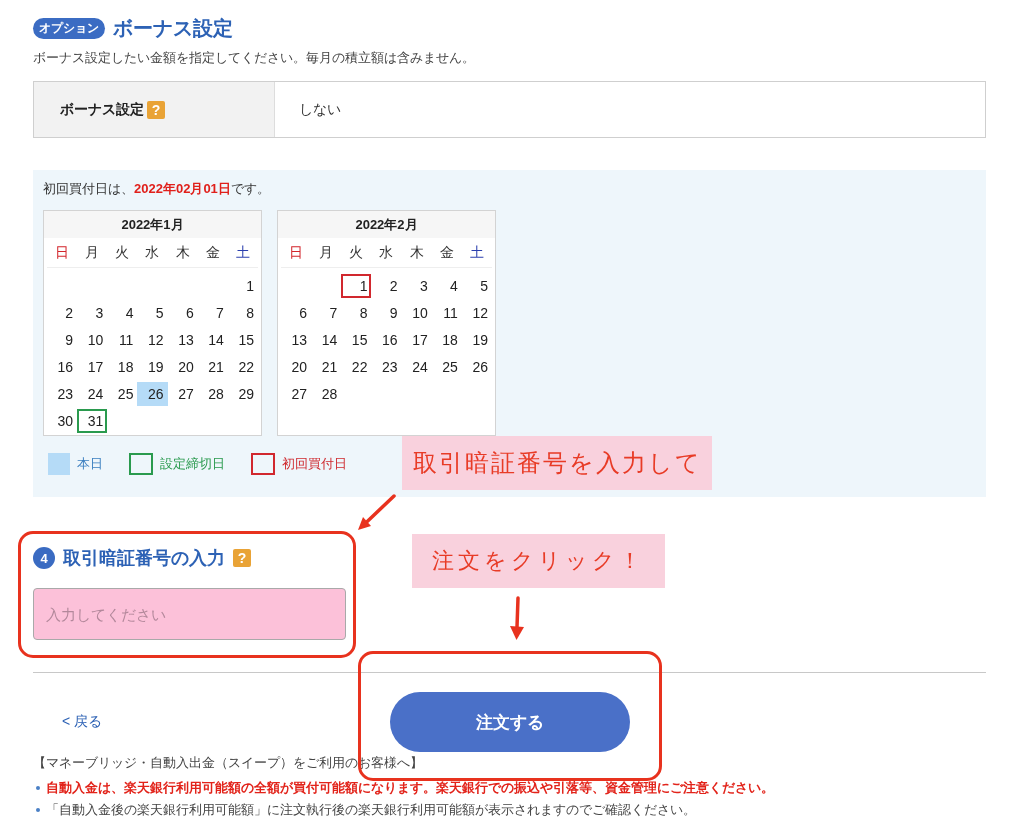 The width and height of the screenshot is (1024, 837). I want to click on callout-label: 注文をクリック！, so click(538, 561).